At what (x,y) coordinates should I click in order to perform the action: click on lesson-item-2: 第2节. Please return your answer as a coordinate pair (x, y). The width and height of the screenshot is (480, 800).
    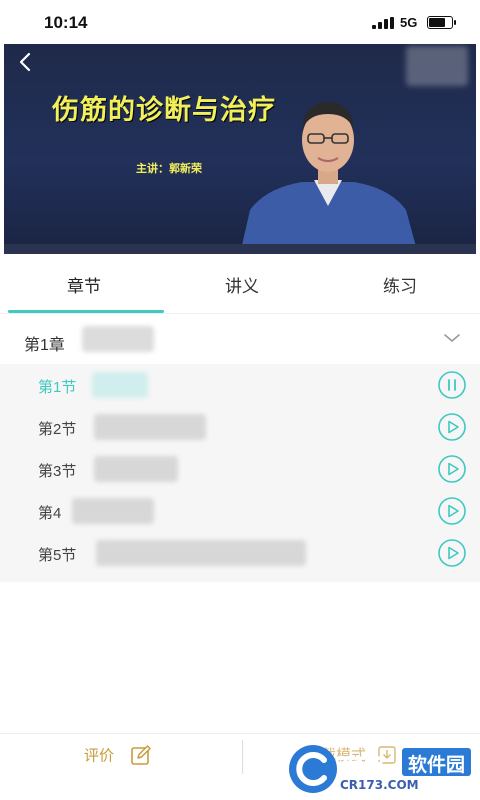
    Looking at the image, I should click on (240, 427).